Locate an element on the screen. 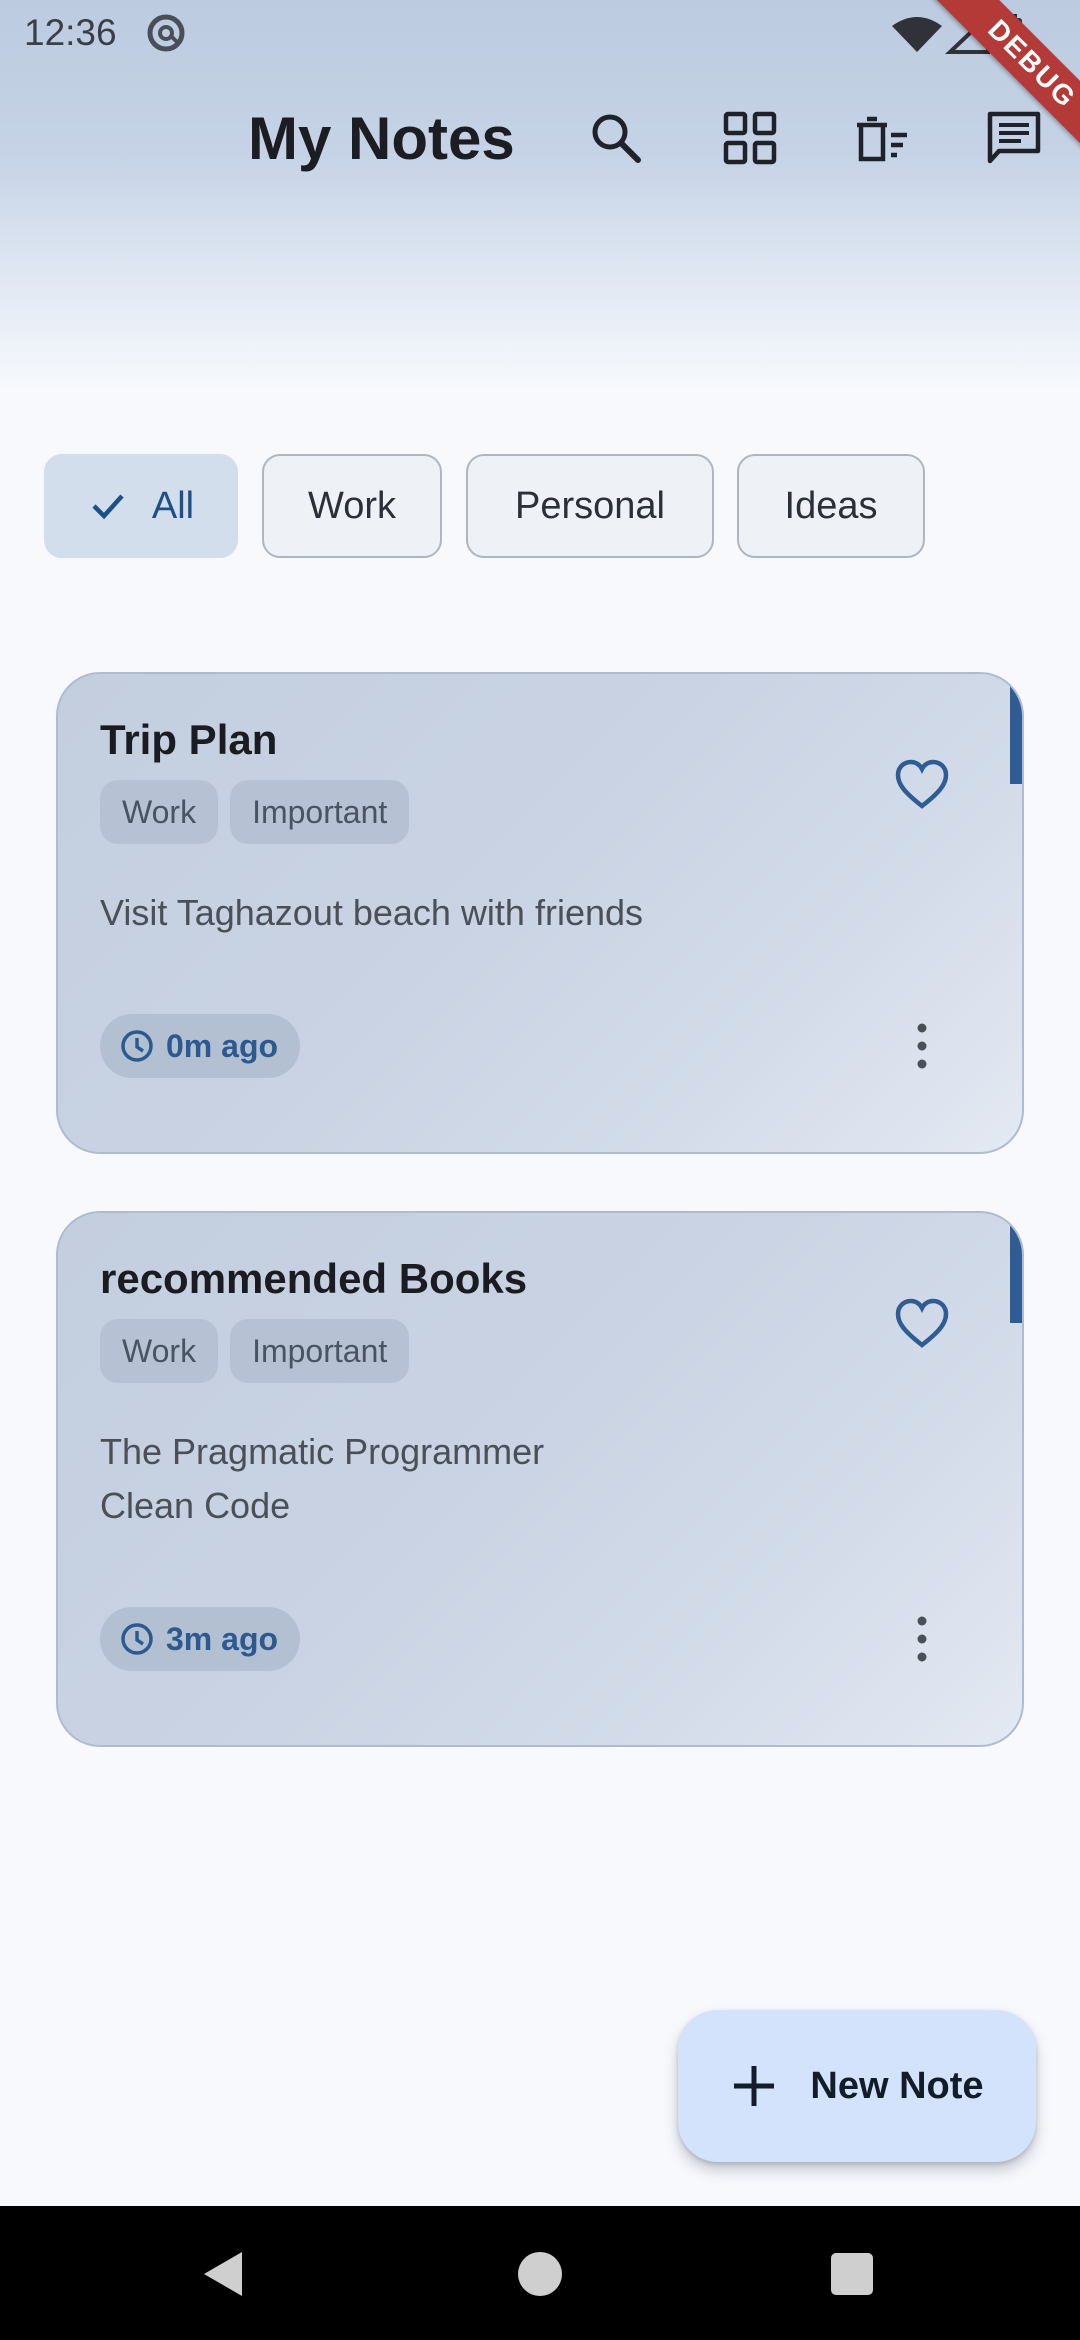 This screenshot has height=2340, width=1080. filter-chip-label: Personal is located at coordinates (590, 505).